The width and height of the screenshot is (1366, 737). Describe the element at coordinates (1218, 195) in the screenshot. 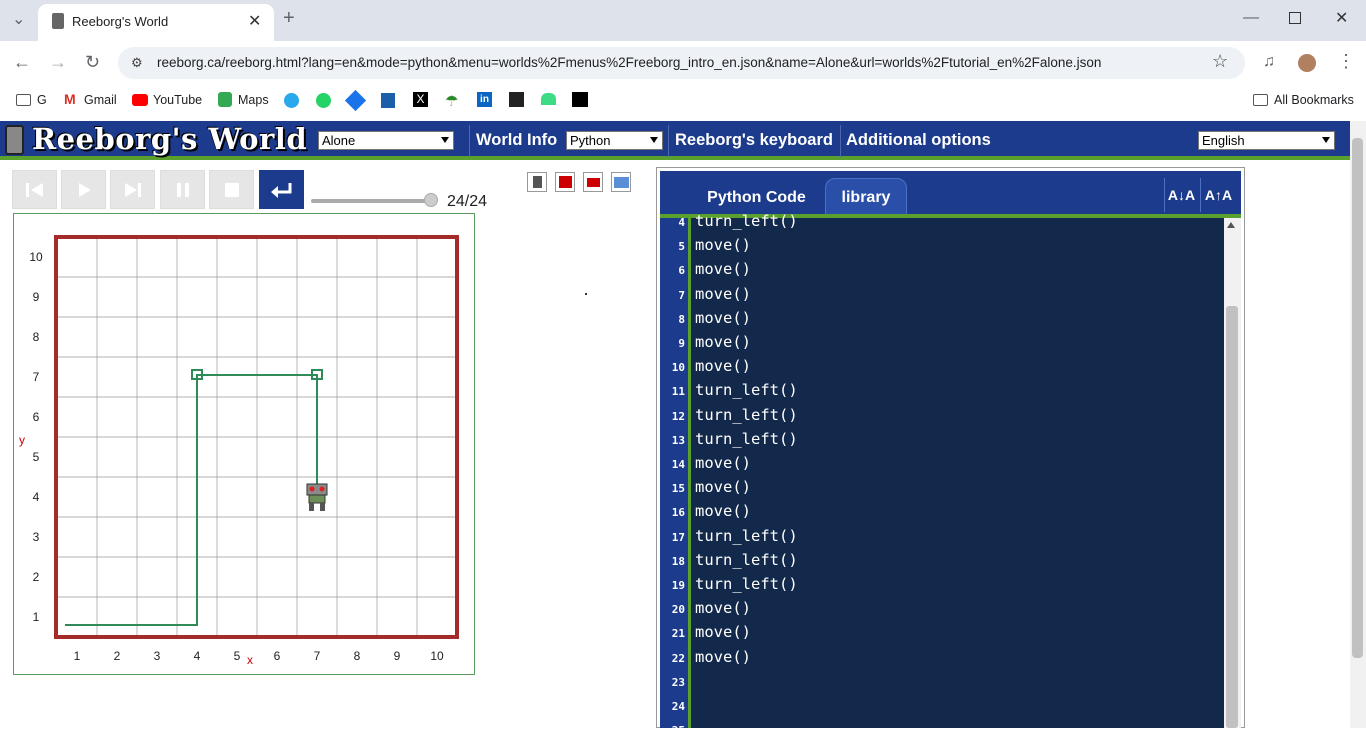

I see `font-increase-button: A↑A` at that location.